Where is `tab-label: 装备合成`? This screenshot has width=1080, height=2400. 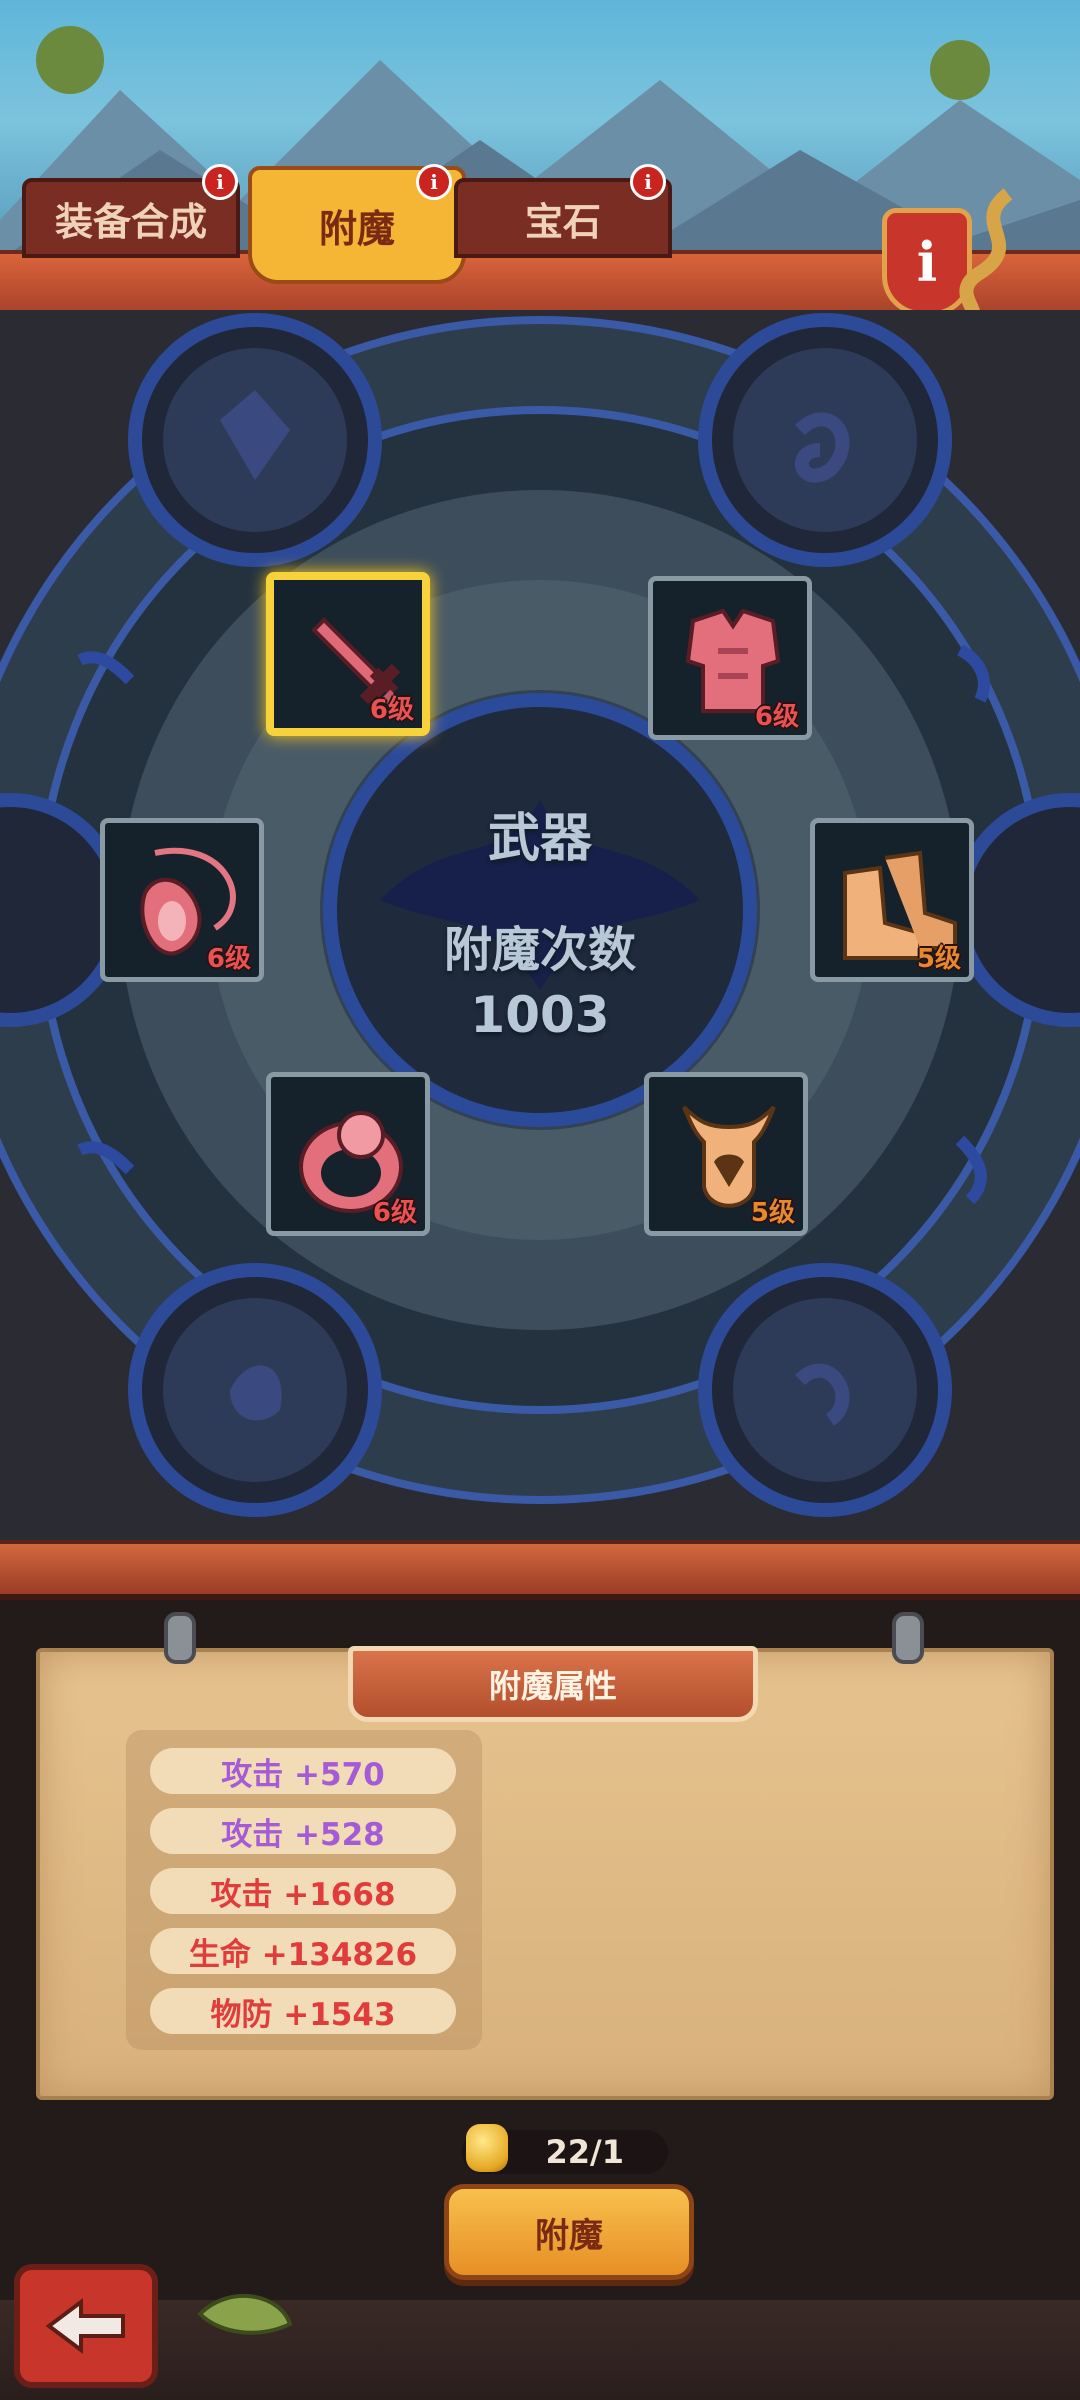 tab-label: 装备合成 is located at coordinates (130, 221).